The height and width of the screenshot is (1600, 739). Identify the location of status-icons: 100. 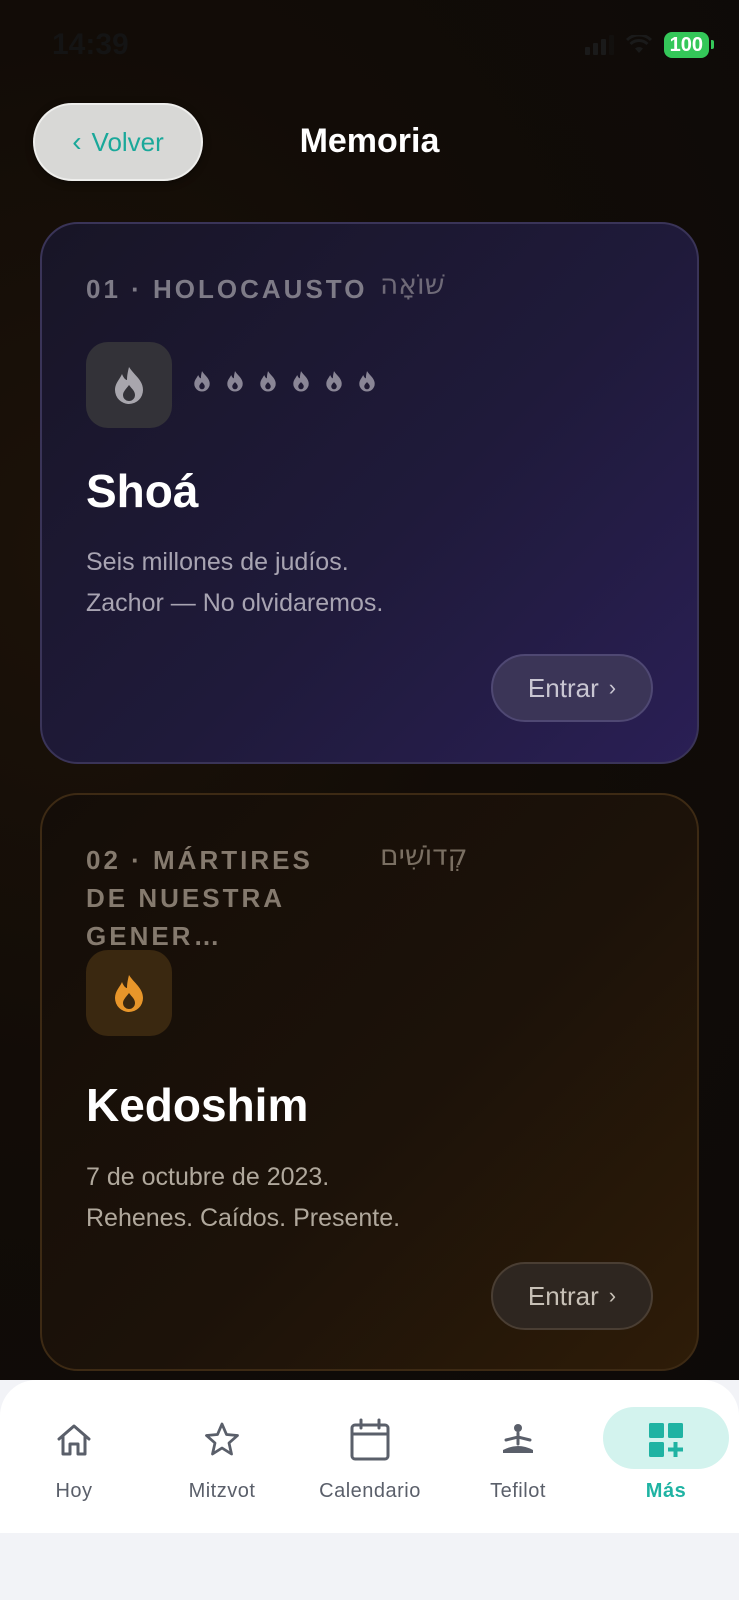
(649, 45).